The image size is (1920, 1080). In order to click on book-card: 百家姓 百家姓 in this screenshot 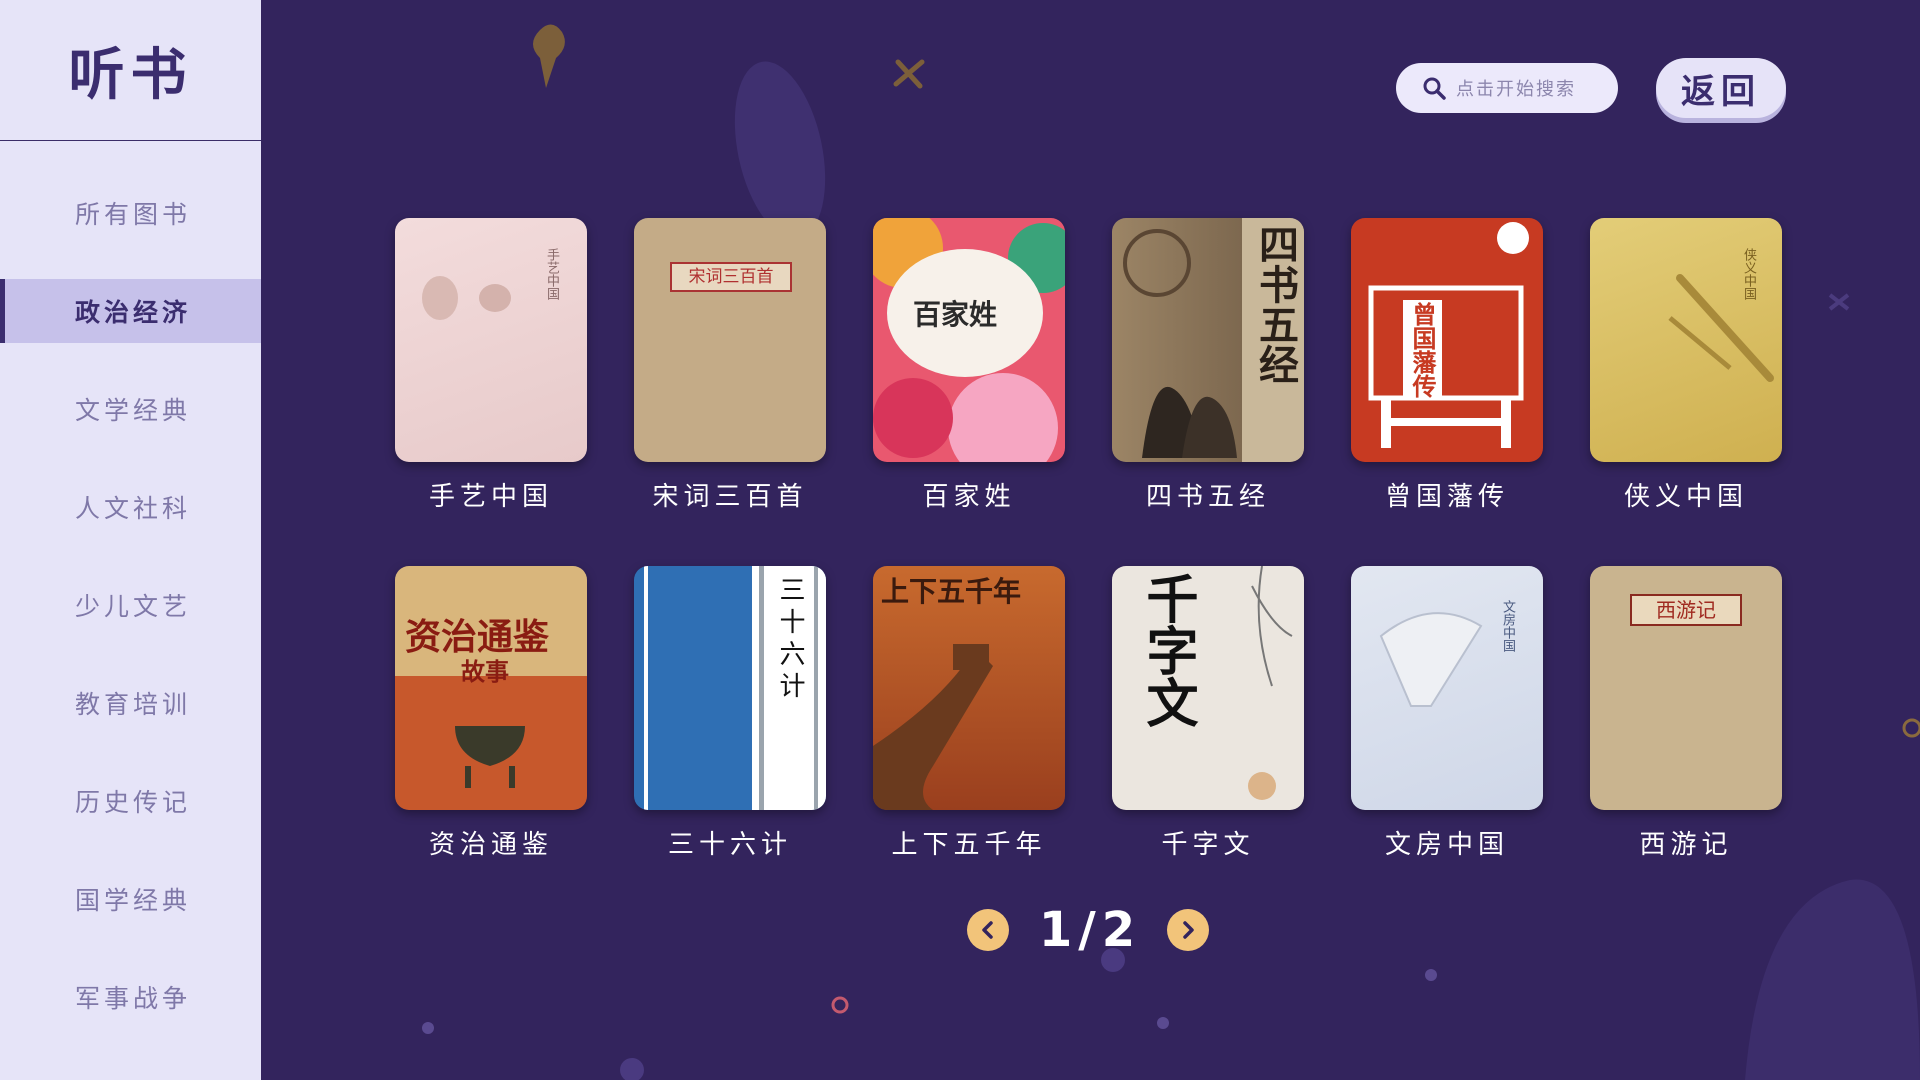, I will do `click(969, 365)`.